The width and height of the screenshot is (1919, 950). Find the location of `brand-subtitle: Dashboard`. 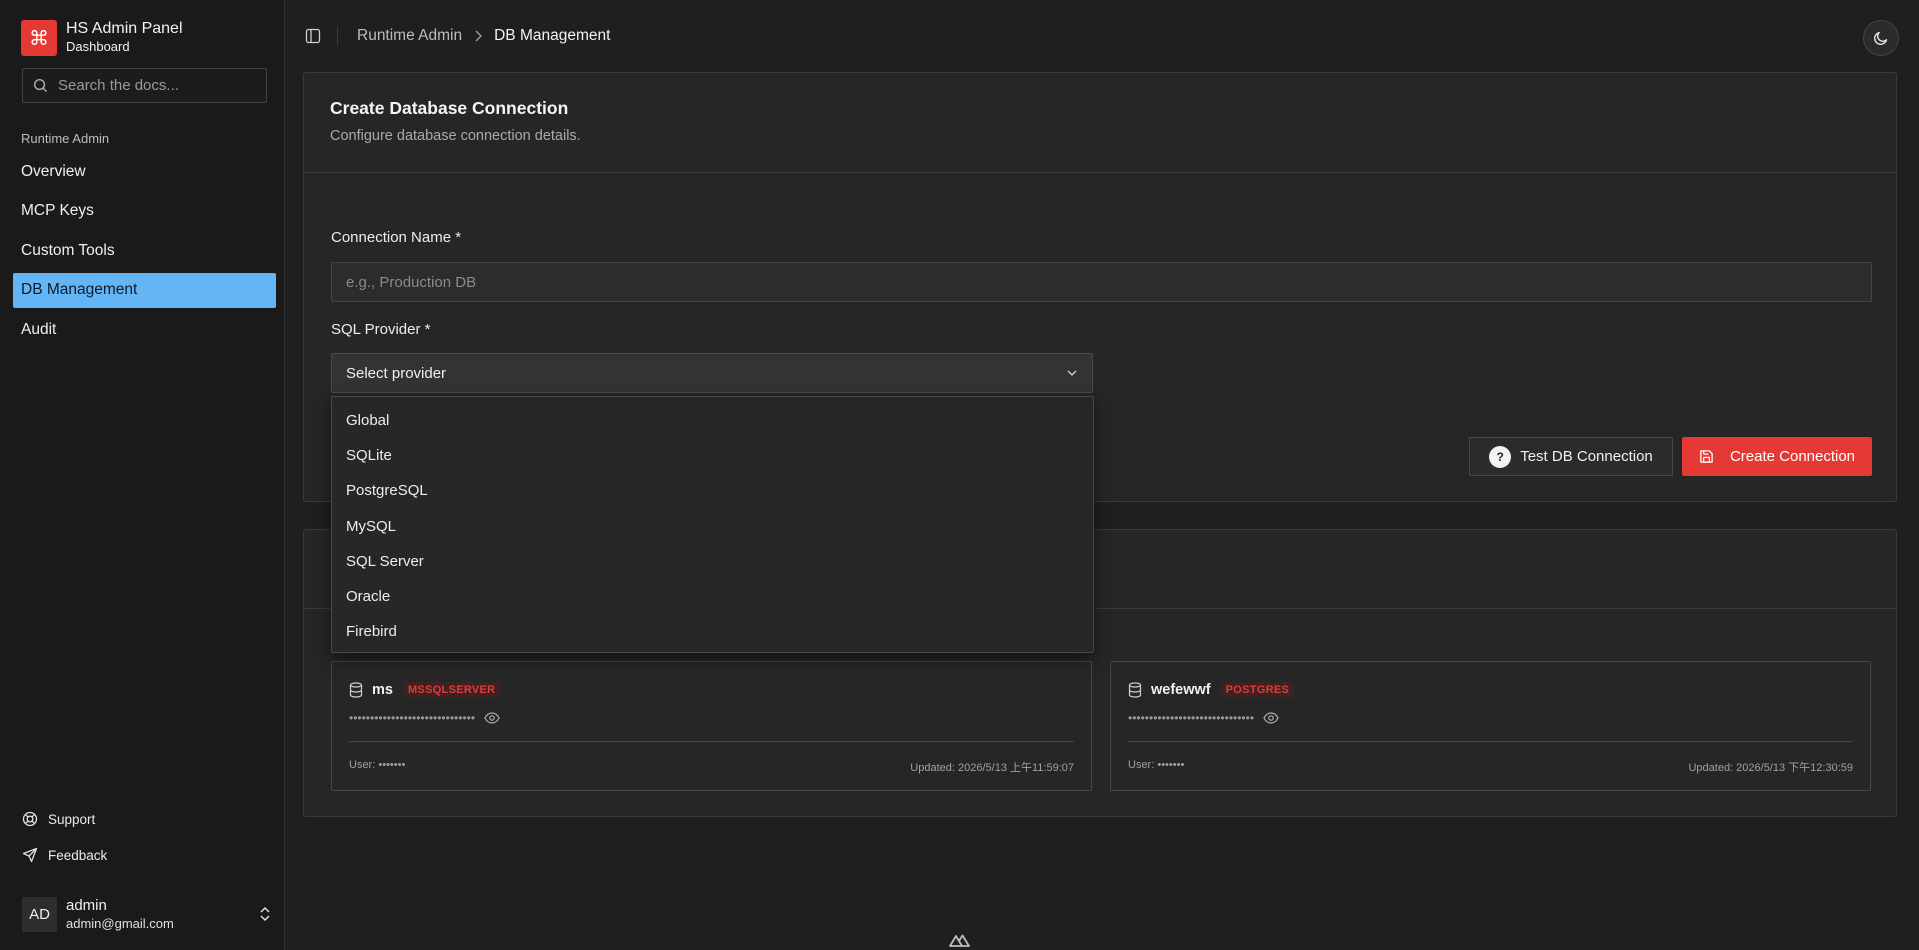

brand-subtitle: Dashboard is located at coordinates (98, 46).